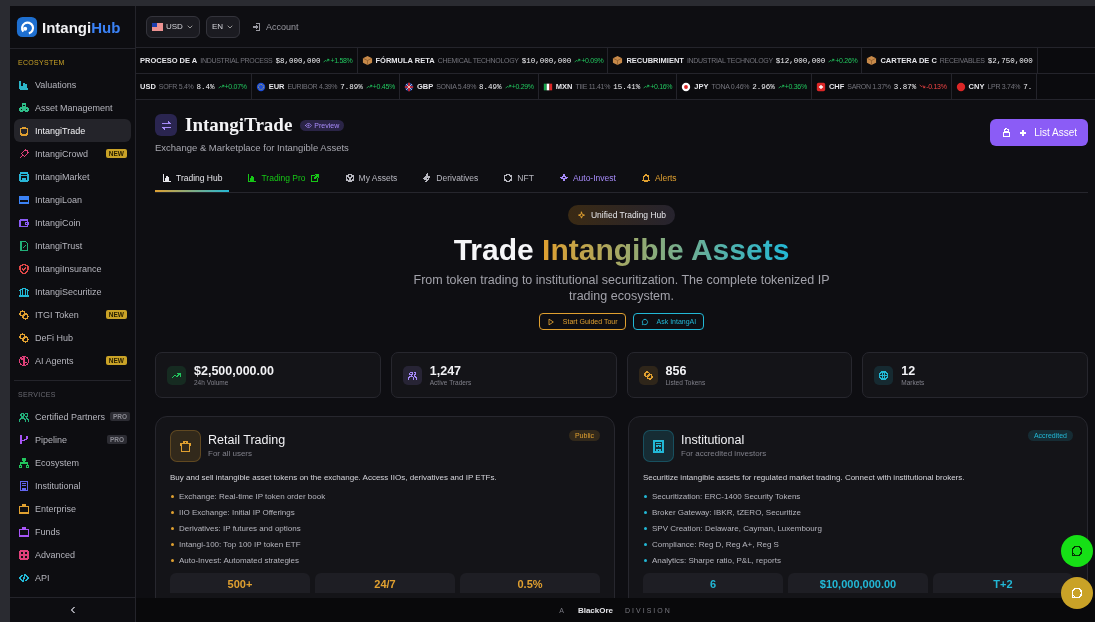  What do you see at coordinates (446, 371) in the screenshot?
I see `stat-value: 1,247` at bounding box center [446, 371].